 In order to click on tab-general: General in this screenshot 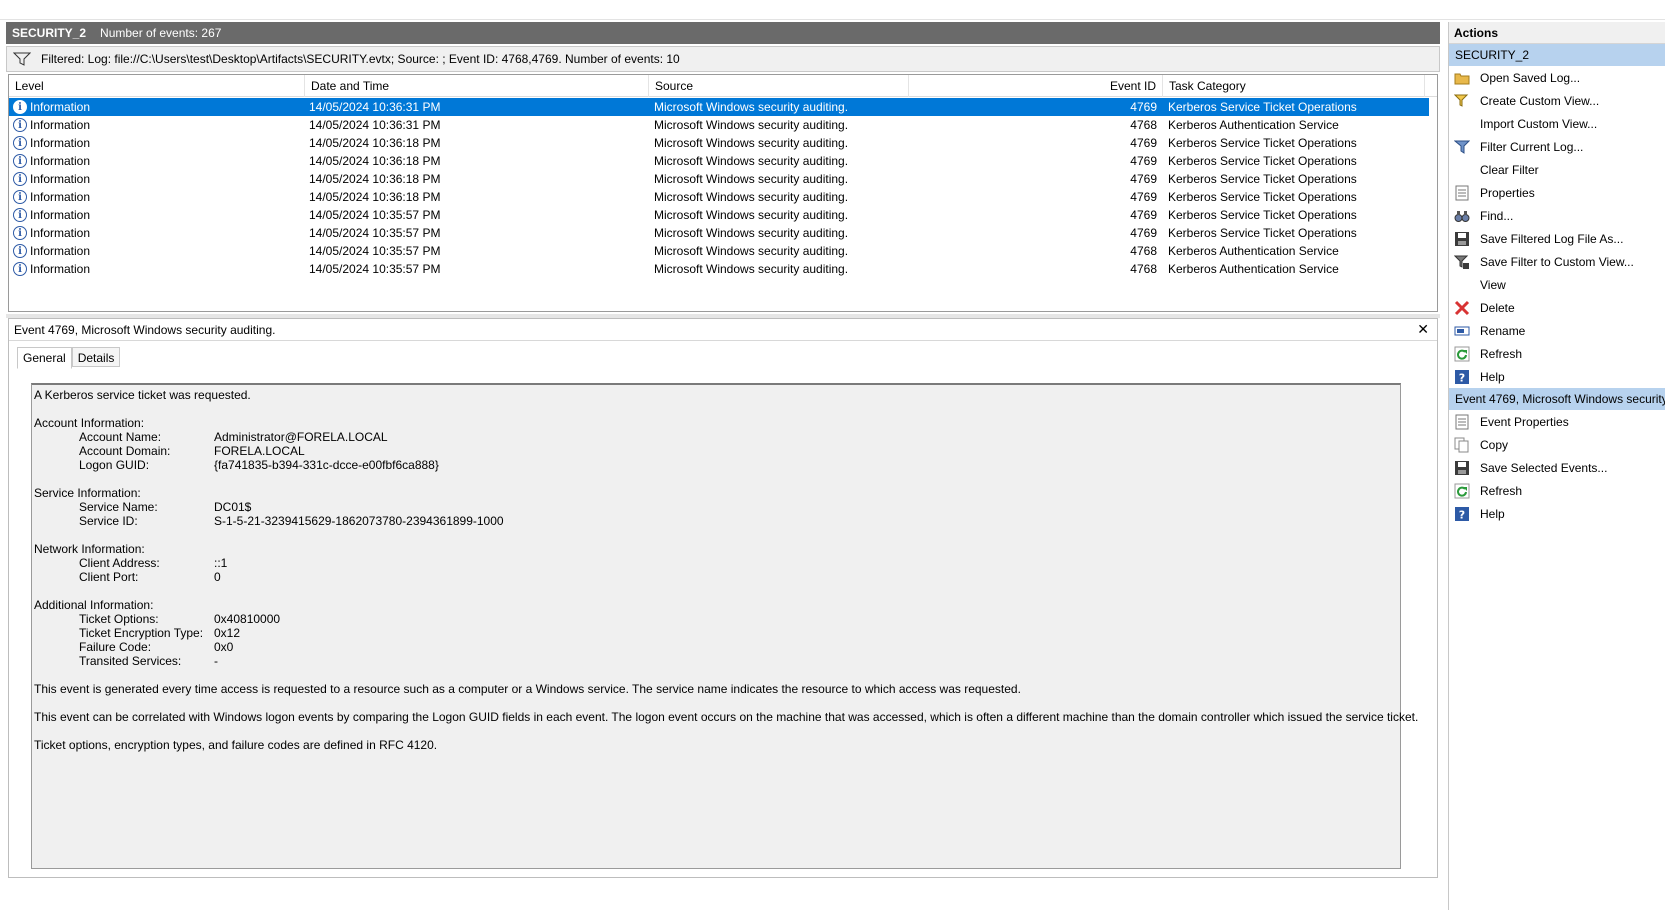, I will do `click(44, 358)`.